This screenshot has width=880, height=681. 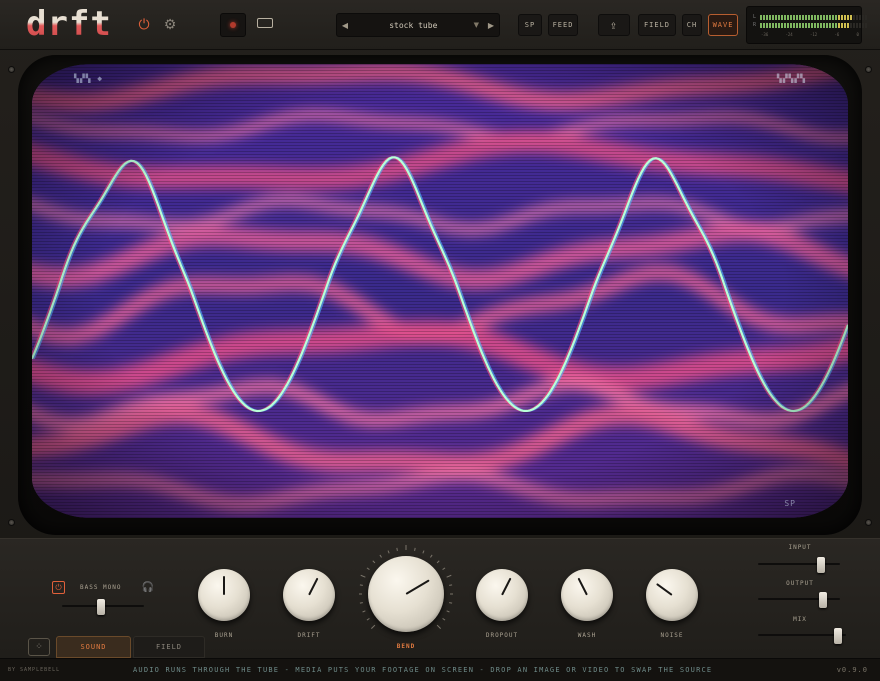 What do you see at coordinates (802, 636) in the screenshot?
I see `mix-slider` at bounding box center [802, 636].